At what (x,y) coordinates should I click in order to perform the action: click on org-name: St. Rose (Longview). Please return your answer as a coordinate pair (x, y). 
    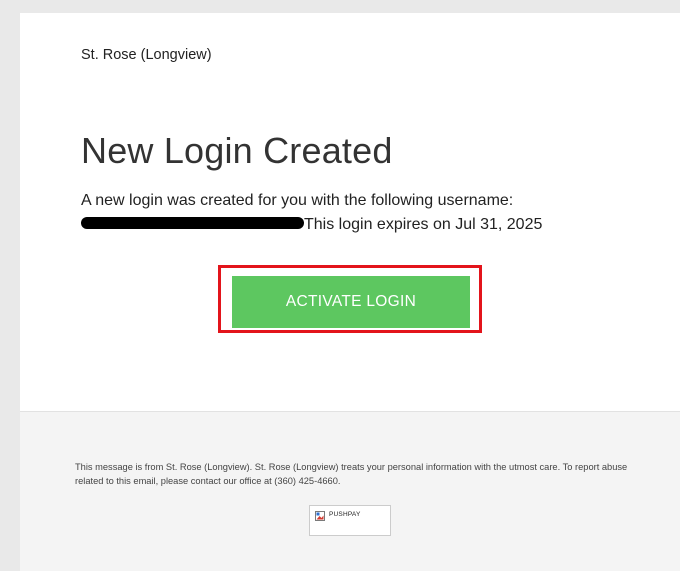
    Looking at the image, I should click on (146, 55).